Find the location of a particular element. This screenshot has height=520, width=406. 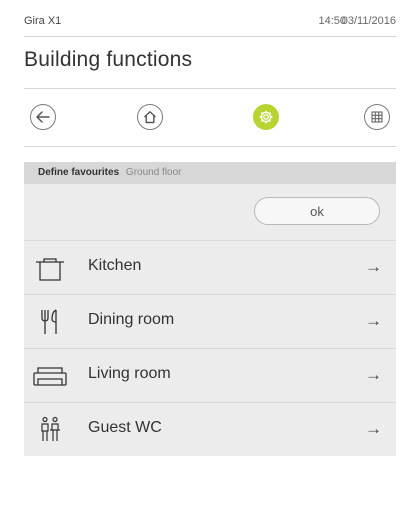

back-button is located at coordinates (43, 117).